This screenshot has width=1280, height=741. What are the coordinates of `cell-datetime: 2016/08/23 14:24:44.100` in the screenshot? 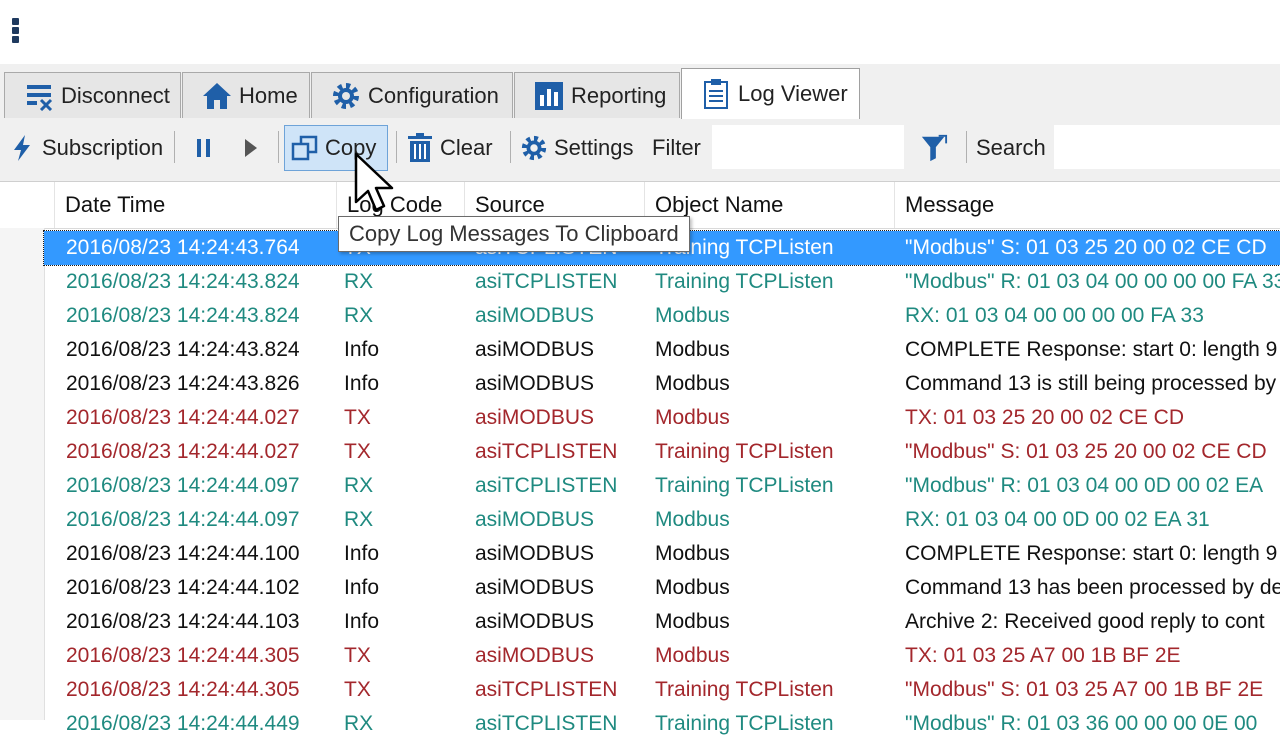 It's located at (183, 553).